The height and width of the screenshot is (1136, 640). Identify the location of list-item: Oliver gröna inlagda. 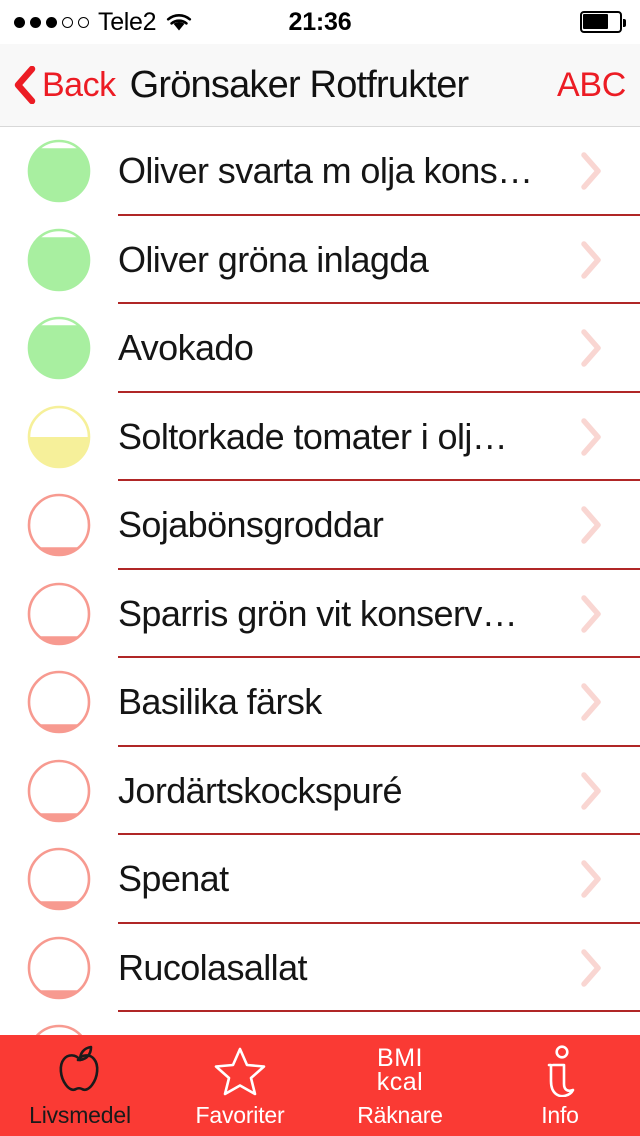
(320, 259).